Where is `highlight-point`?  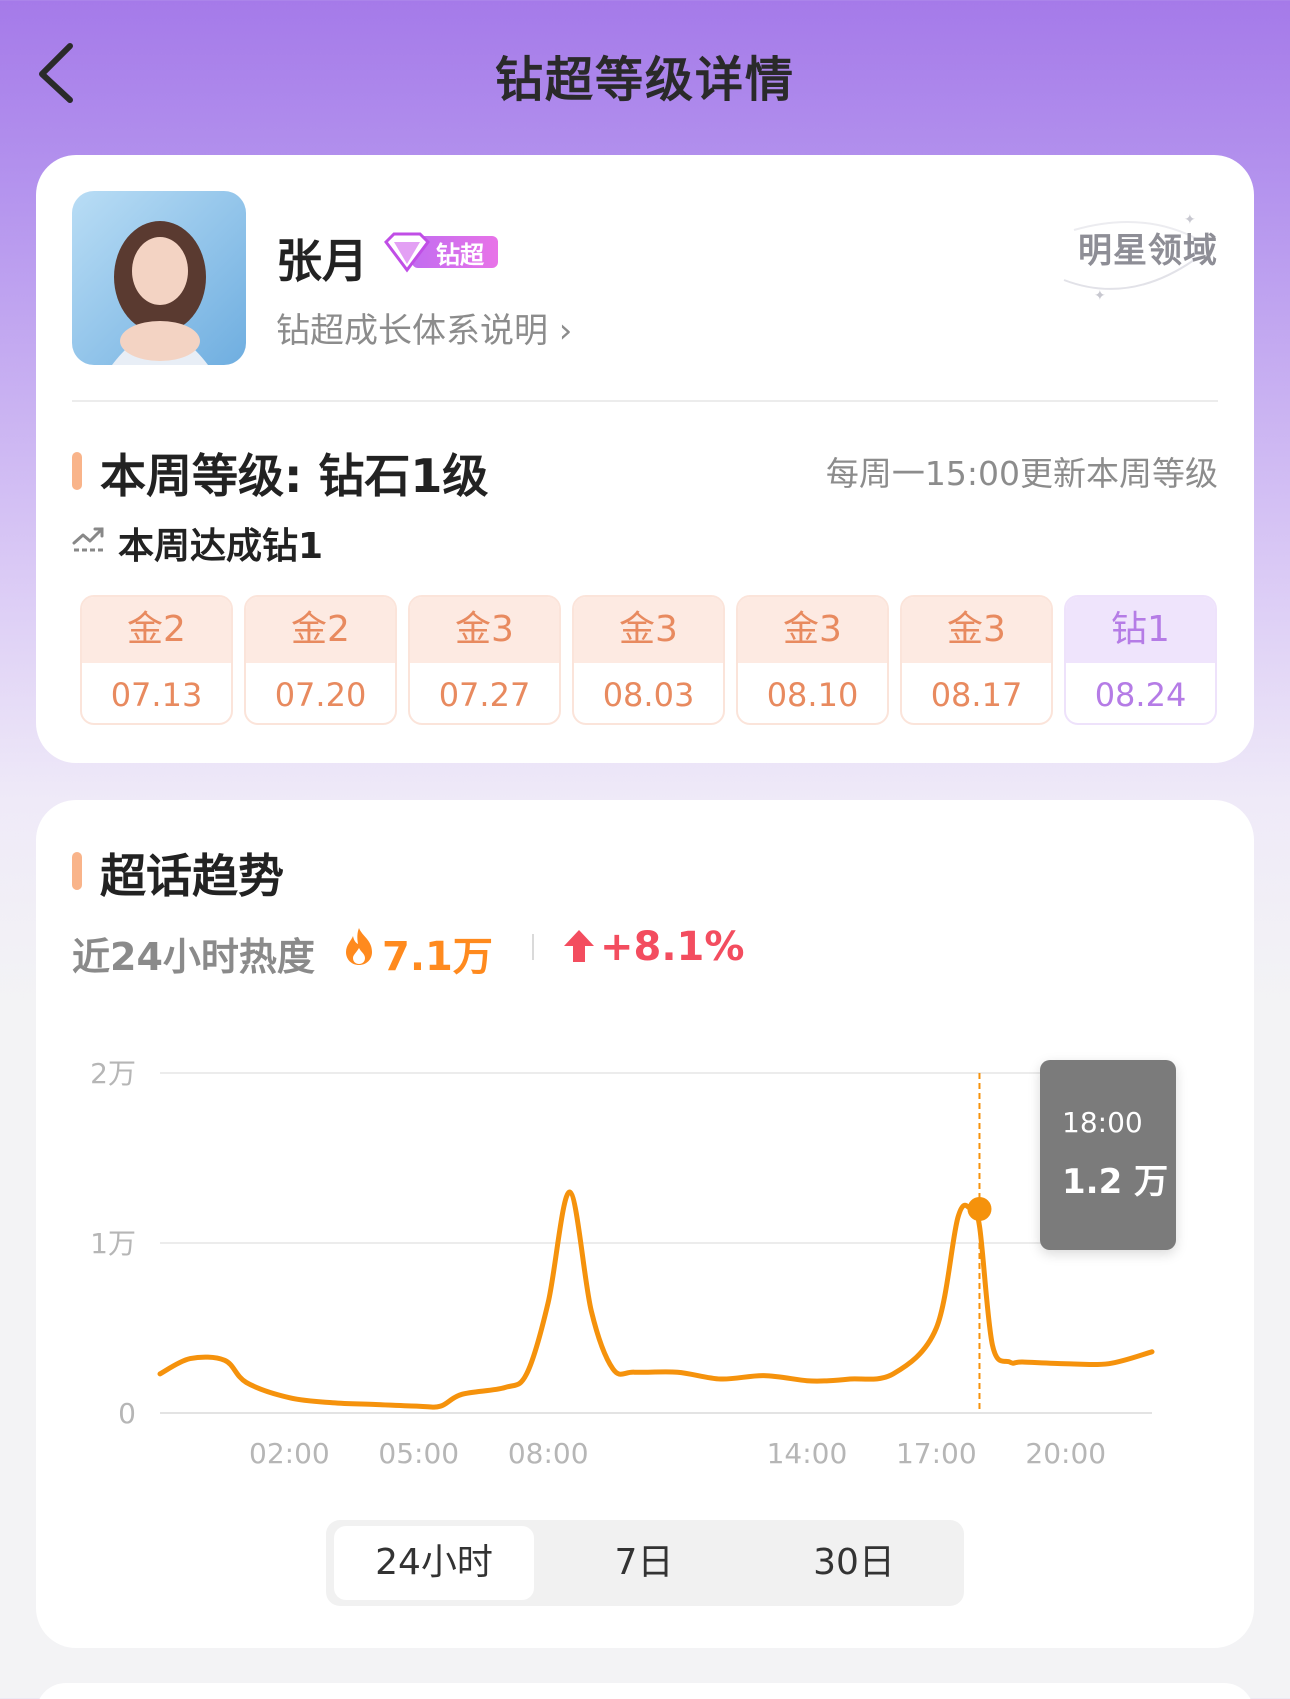
highlight-point is located at coordinates (979, 1209).